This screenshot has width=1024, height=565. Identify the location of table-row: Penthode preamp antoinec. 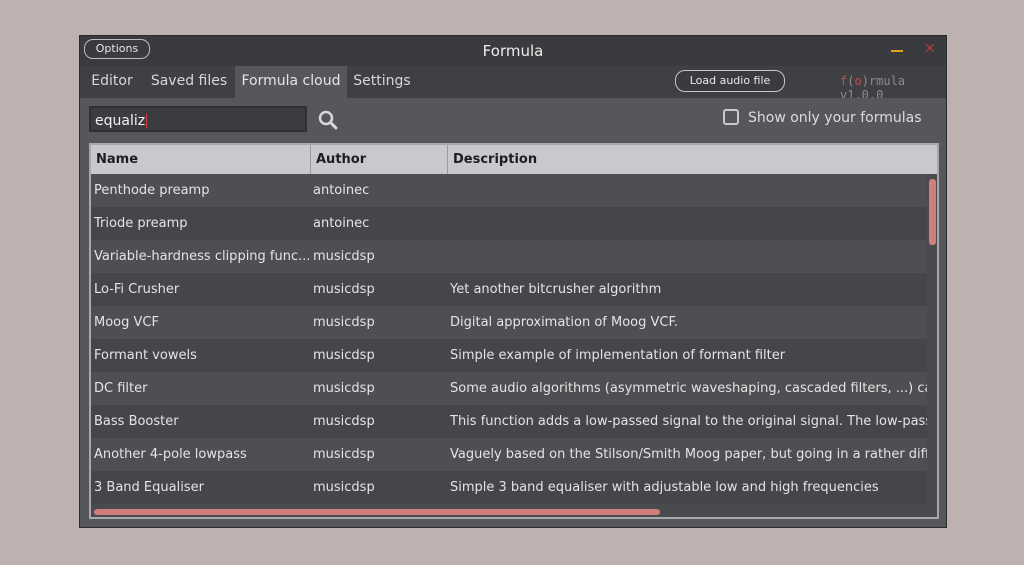
(509, 190).